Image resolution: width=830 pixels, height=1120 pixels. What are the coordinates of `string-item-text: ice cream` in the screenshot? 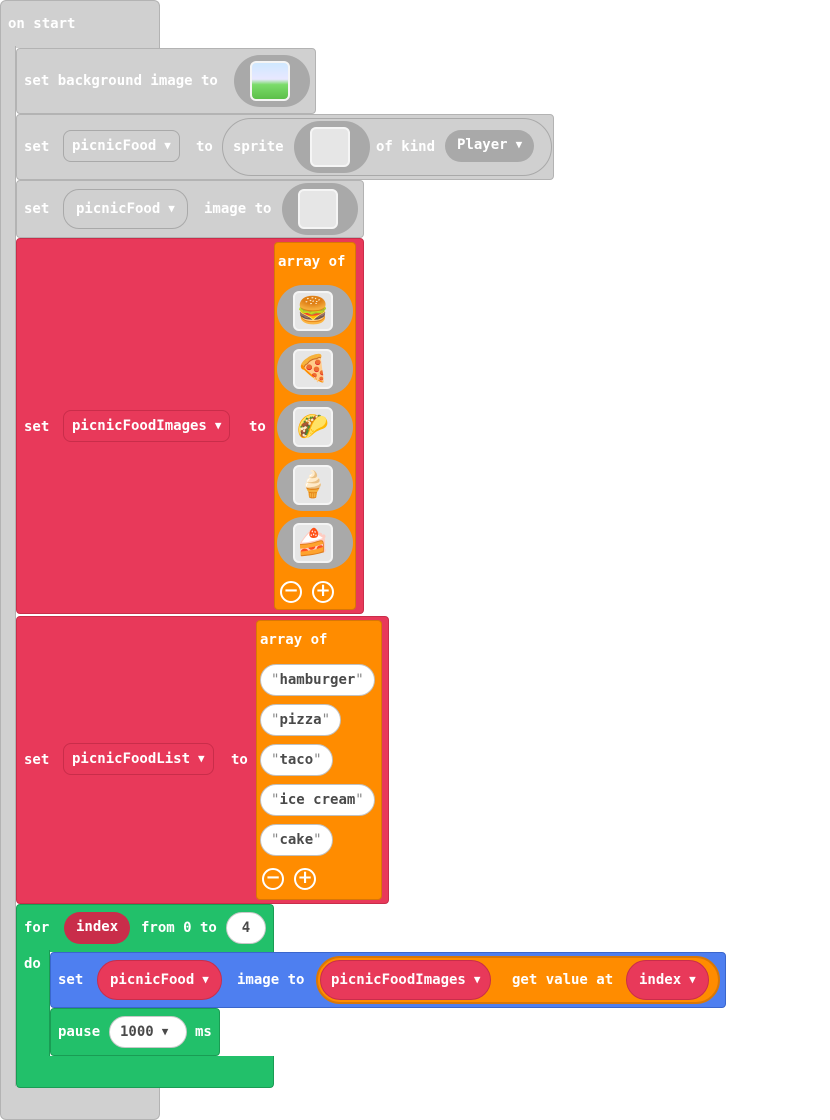 It's located at (317, 800).